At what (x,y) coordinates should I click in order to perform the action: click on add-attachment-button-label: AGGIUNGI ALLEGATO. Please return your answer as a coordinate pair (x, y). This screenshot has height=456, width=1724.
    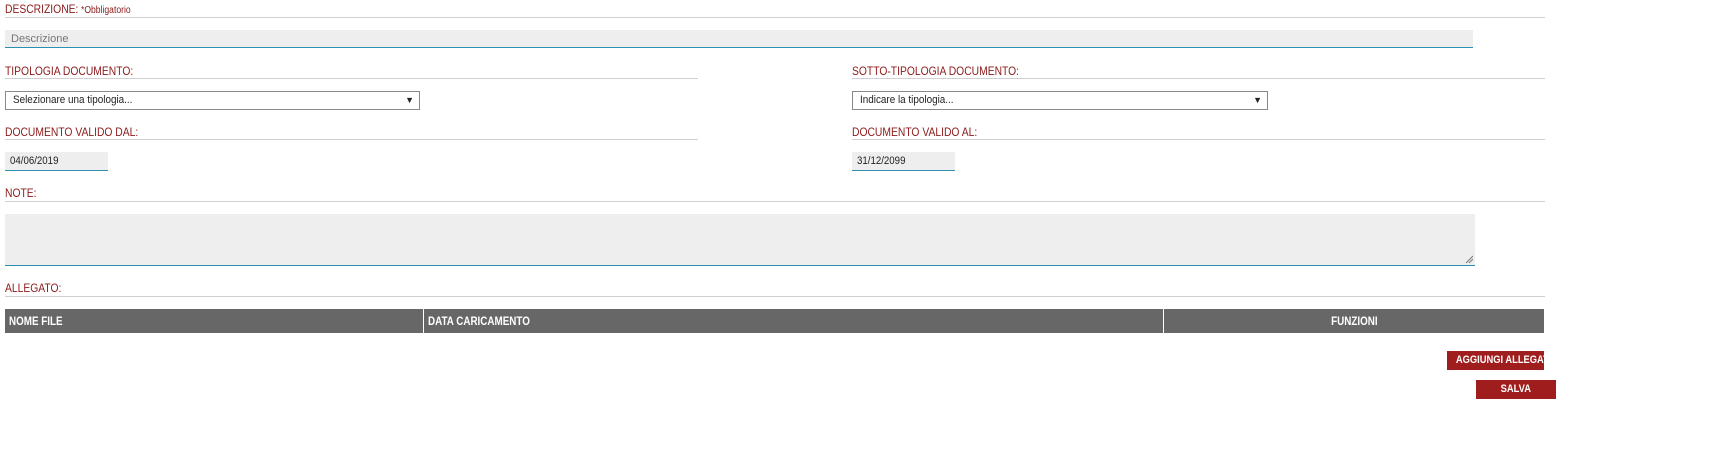
    Looking at the image, I should click on (1505, 360).